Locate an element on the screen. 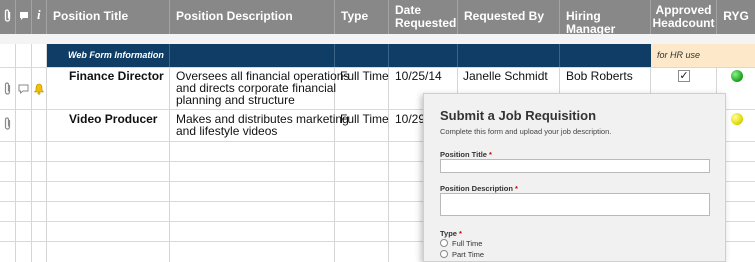 The image size is (755, 262). type-part-time-label: Part Time is located at coordinates (468, 254).